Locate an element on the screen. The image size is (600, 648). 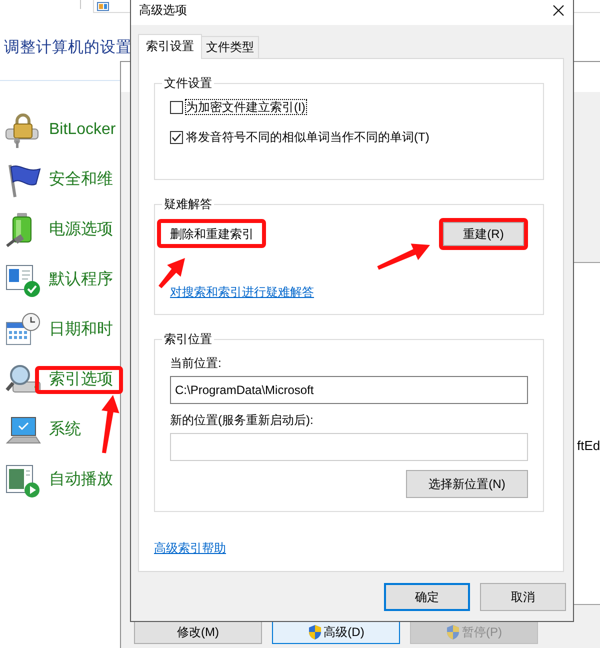
page-title: 调整计算机的设置 is located at coordinates (68, 48).